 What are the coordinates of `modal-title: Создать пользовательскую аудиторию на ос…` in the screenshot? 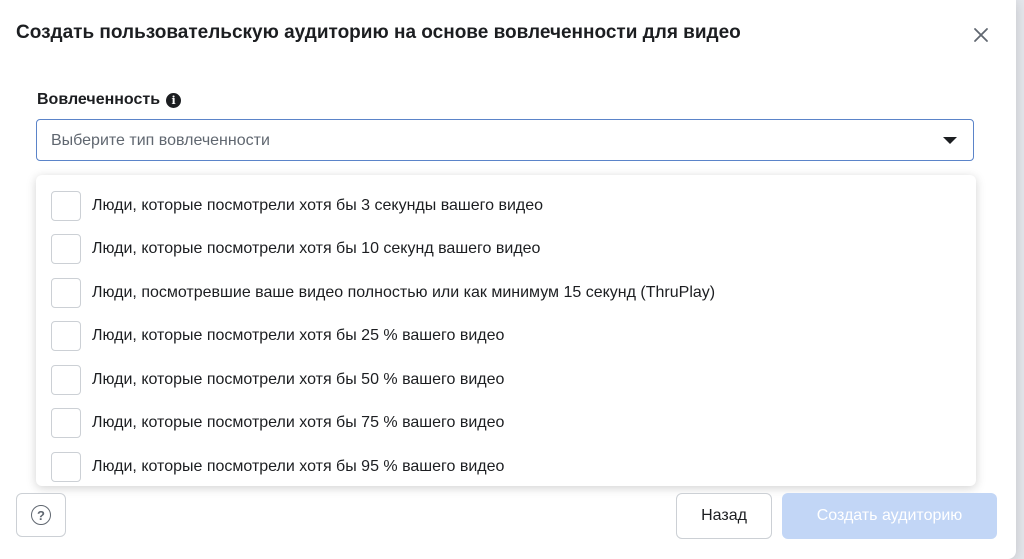 It's located at (378, 32).